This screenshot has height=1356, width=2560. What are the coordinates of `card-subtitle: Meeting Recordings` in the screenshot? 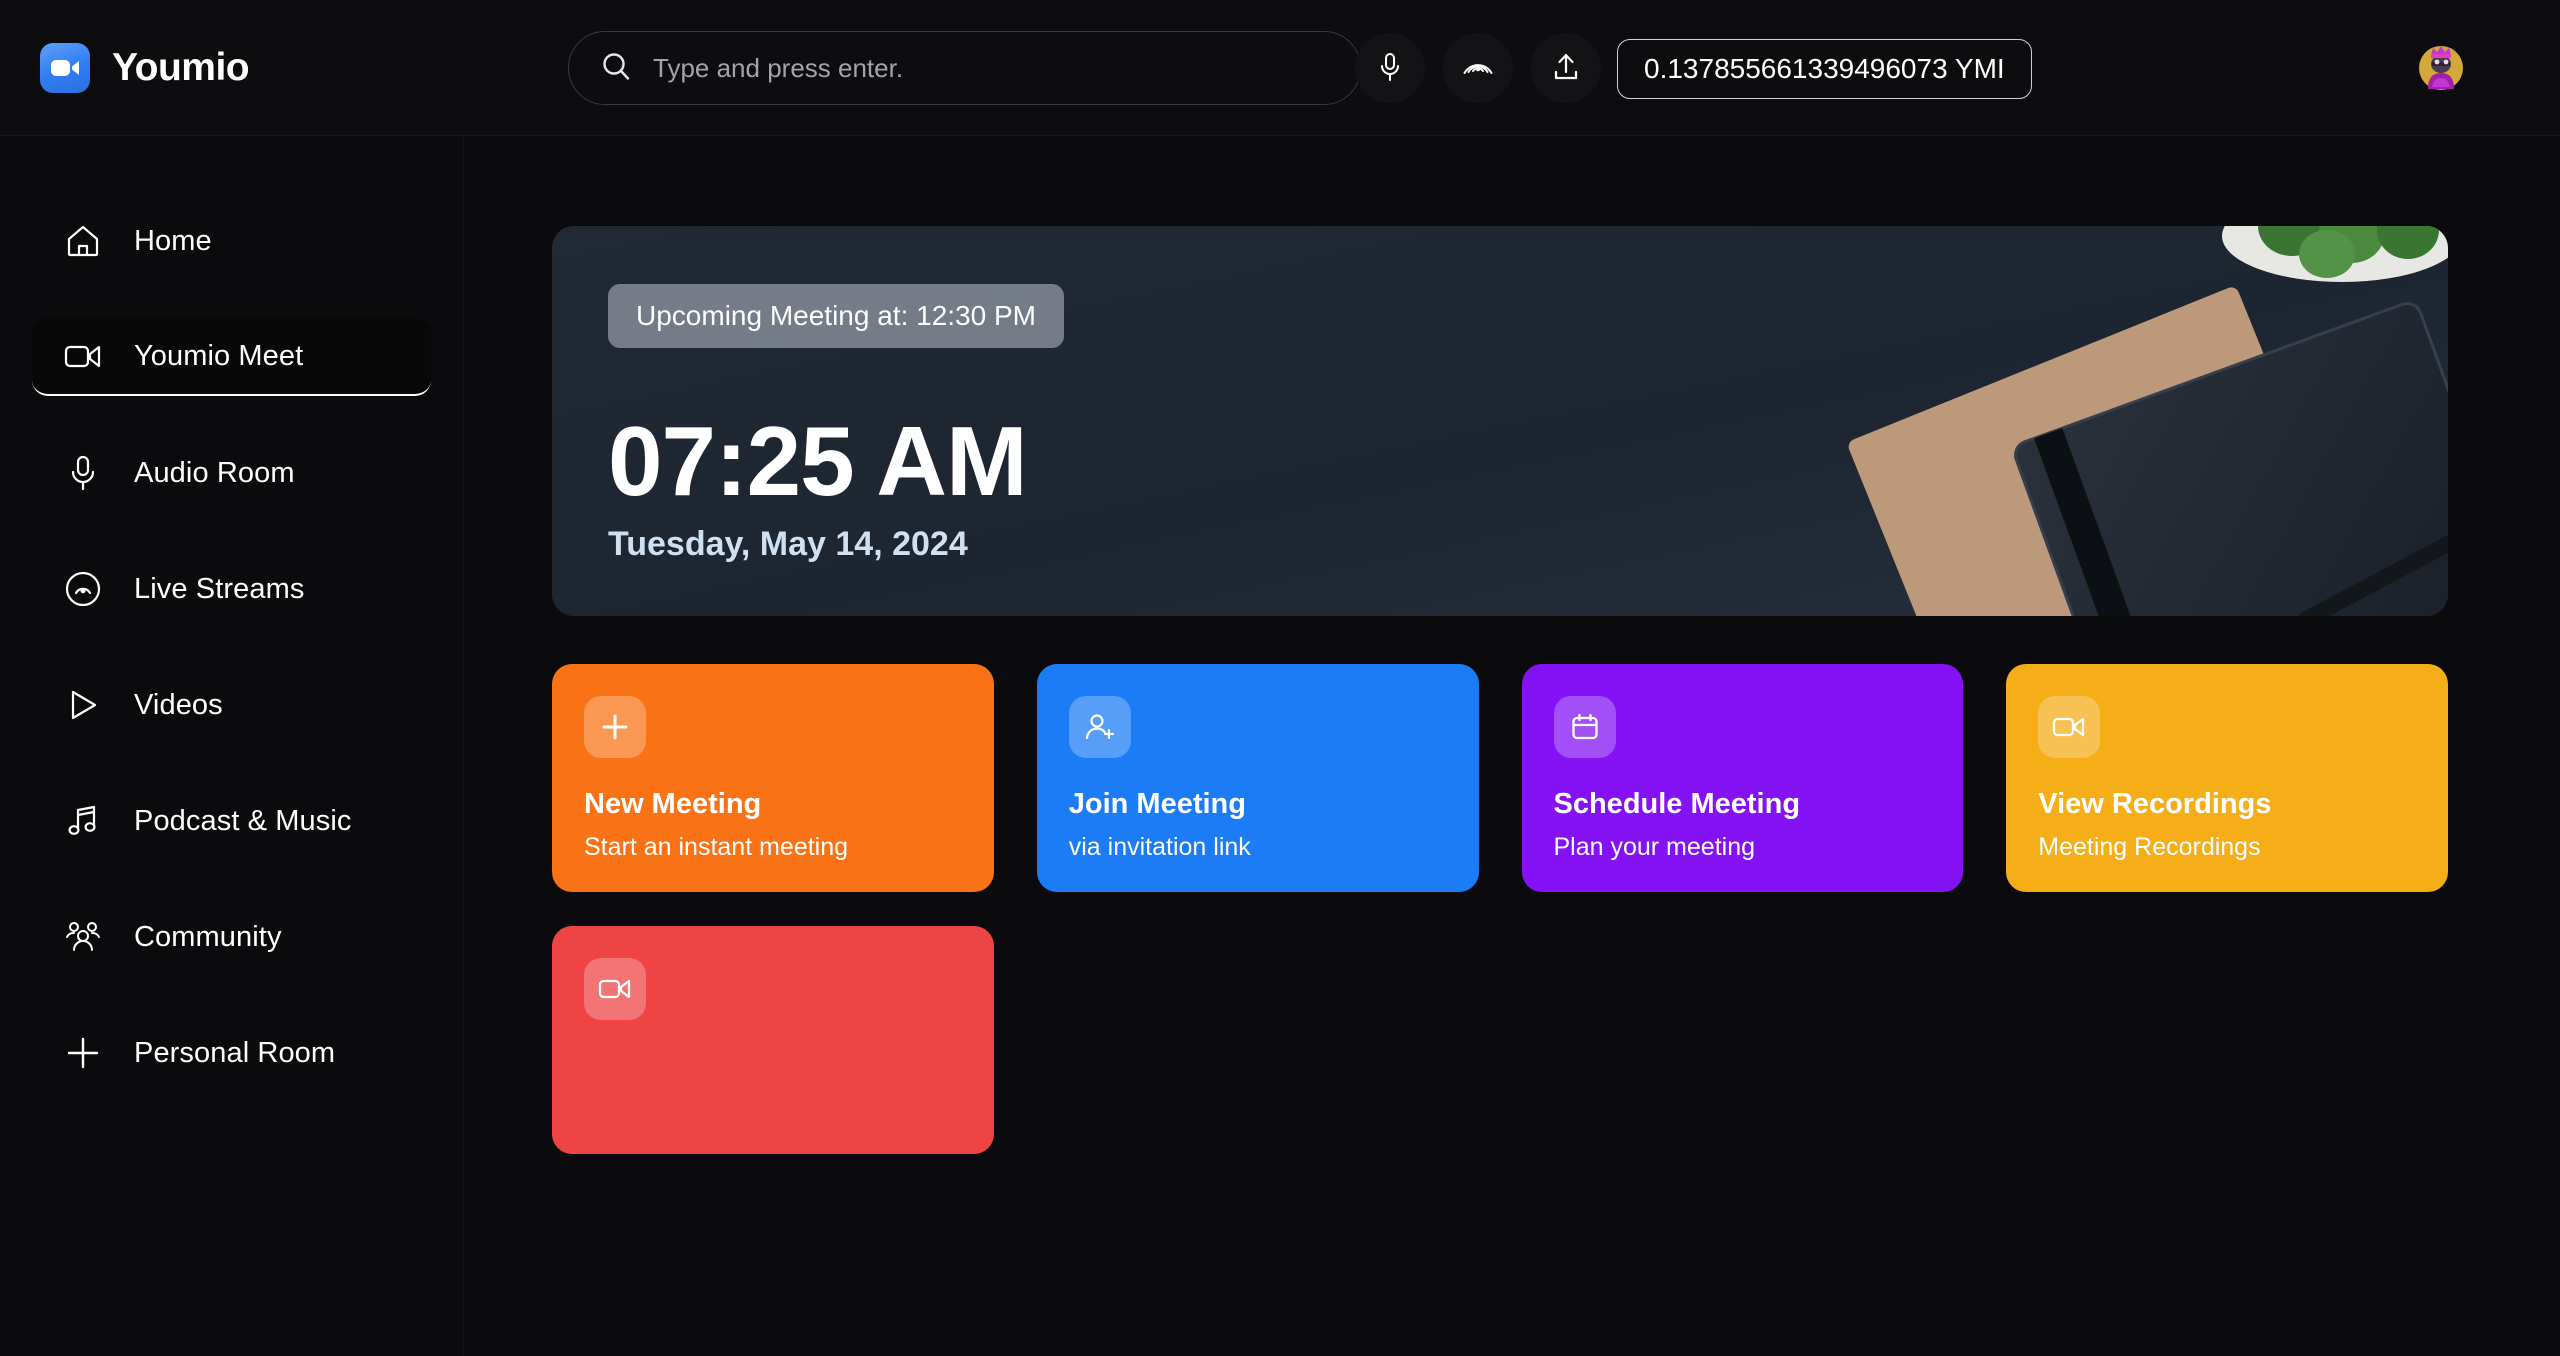 It's located at (2149, 847).